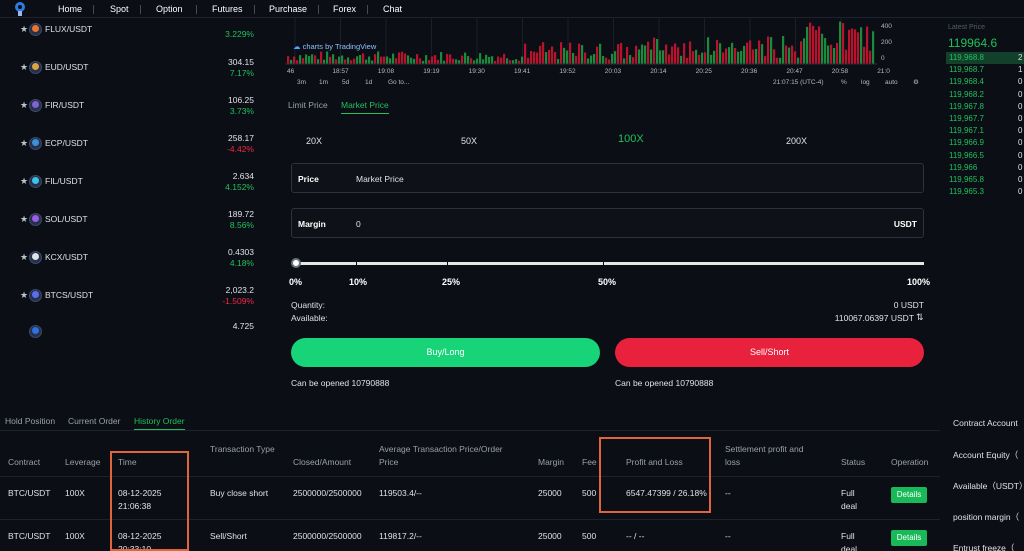 The width and height of the screenshot is (1024, 551). What do you see at coordinates (469, 141) in the screenshot?
I see `leverage-50x: 50X` at bounding box center [469, 141].